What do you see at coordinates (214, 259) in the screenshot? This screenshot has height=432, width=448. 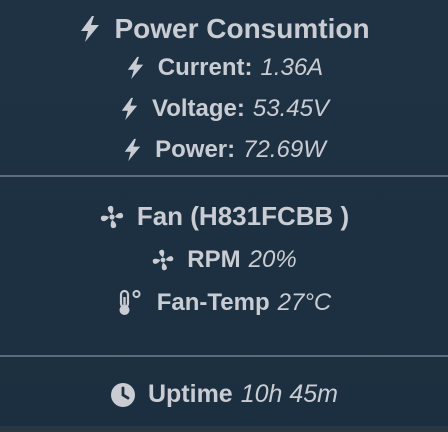 I see `rpm-label: RPM` at bounding box center [214, 259].